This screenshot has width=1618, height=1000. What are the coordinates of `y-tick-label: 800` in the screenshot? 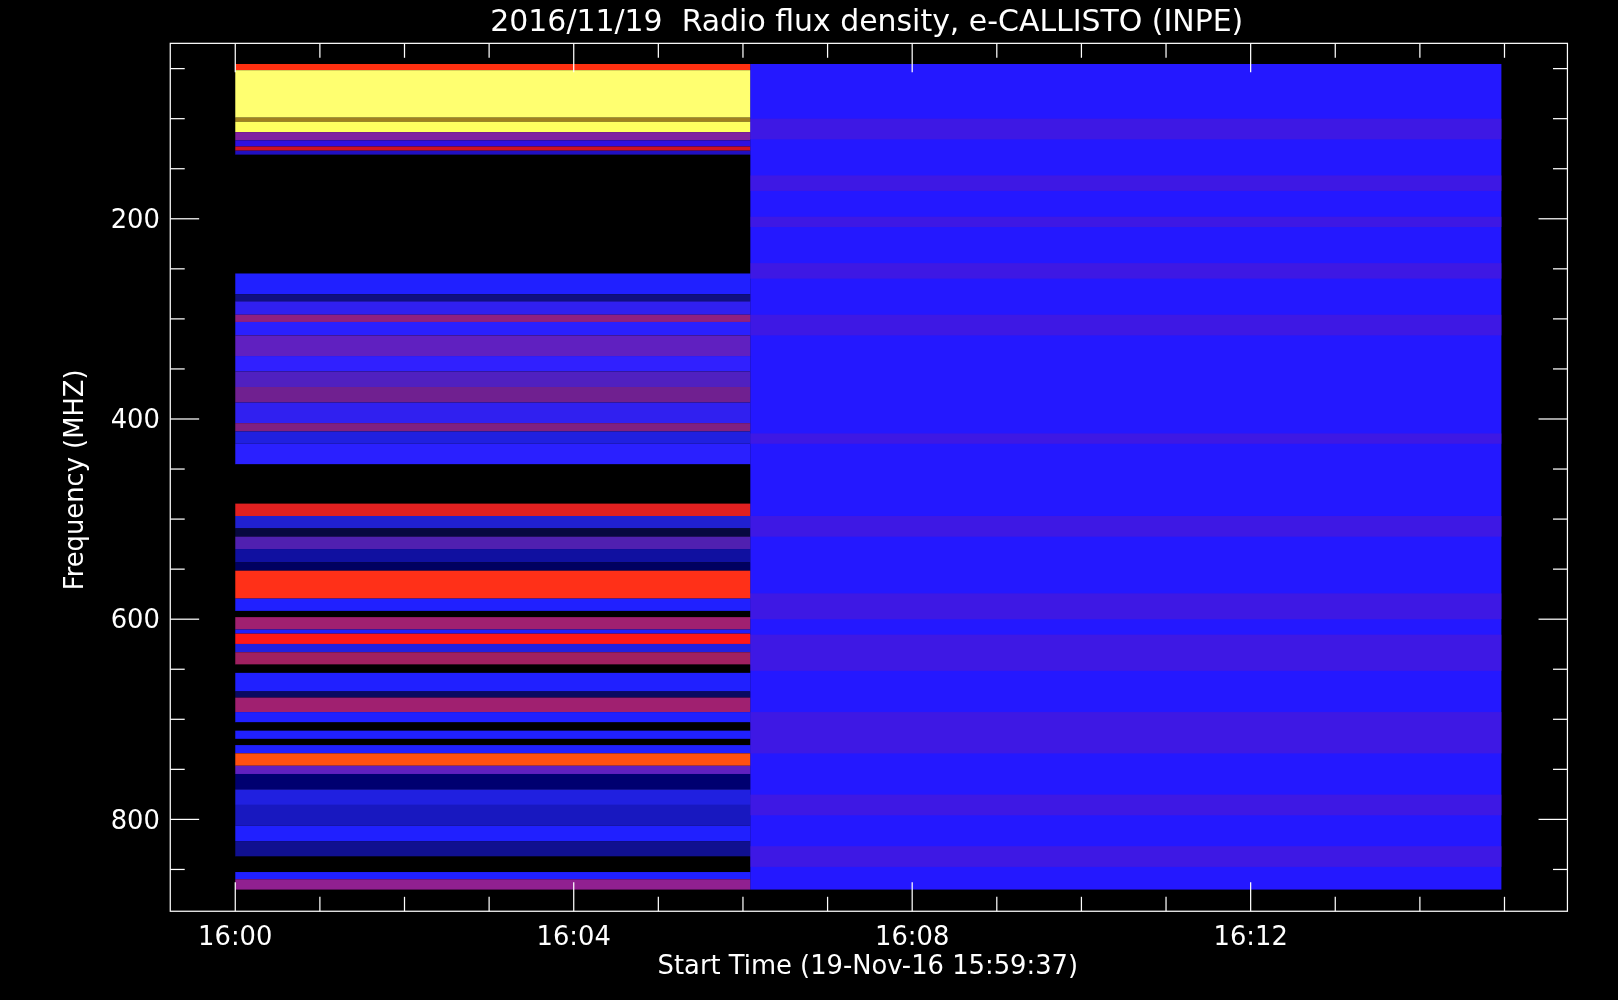 It's located at (135, 819).